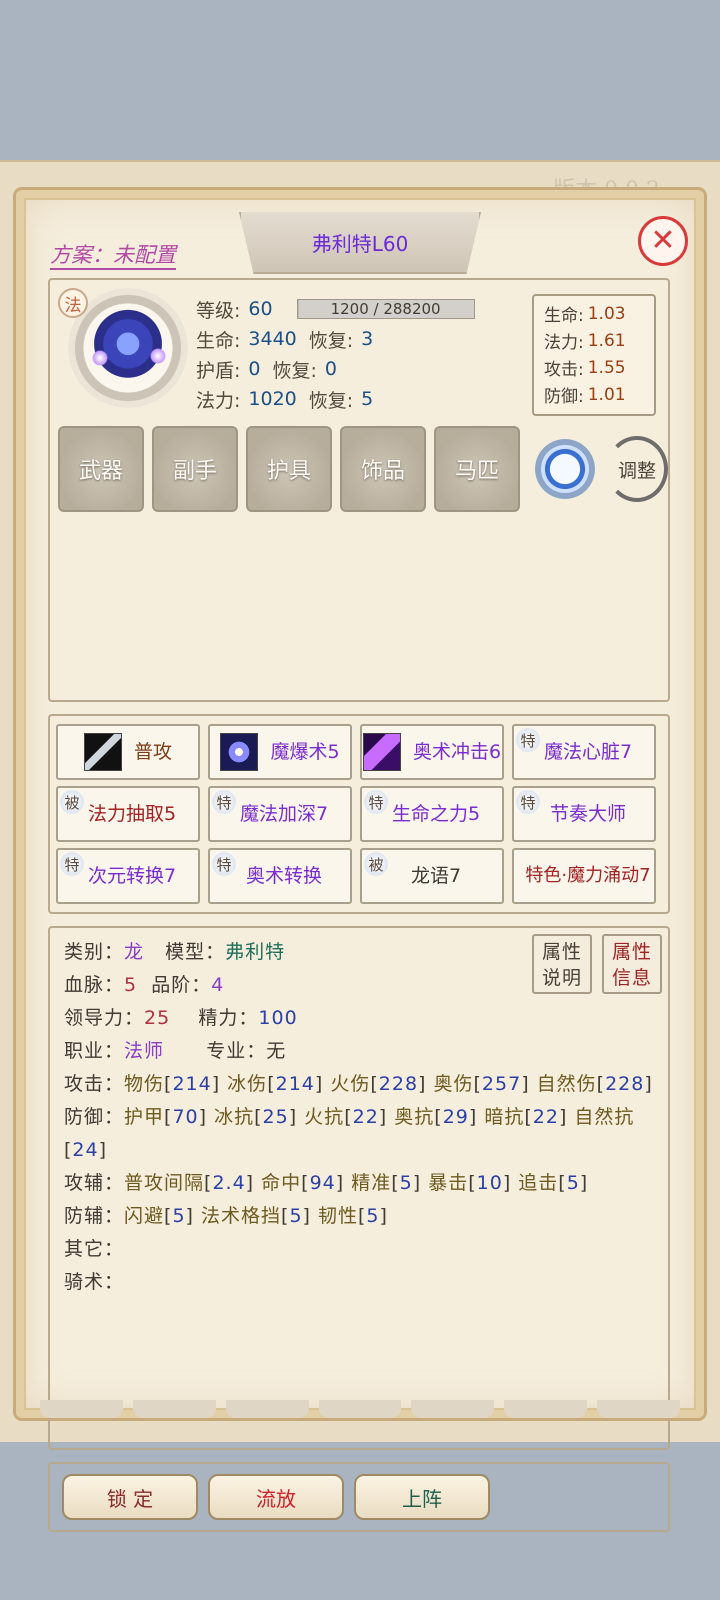 This screenshot has width=720, height=1600. What do you see at coordinates (564, 397) in the screenshot?
I see `multiplier-label: 防御:` at bounding box center [564, 397].